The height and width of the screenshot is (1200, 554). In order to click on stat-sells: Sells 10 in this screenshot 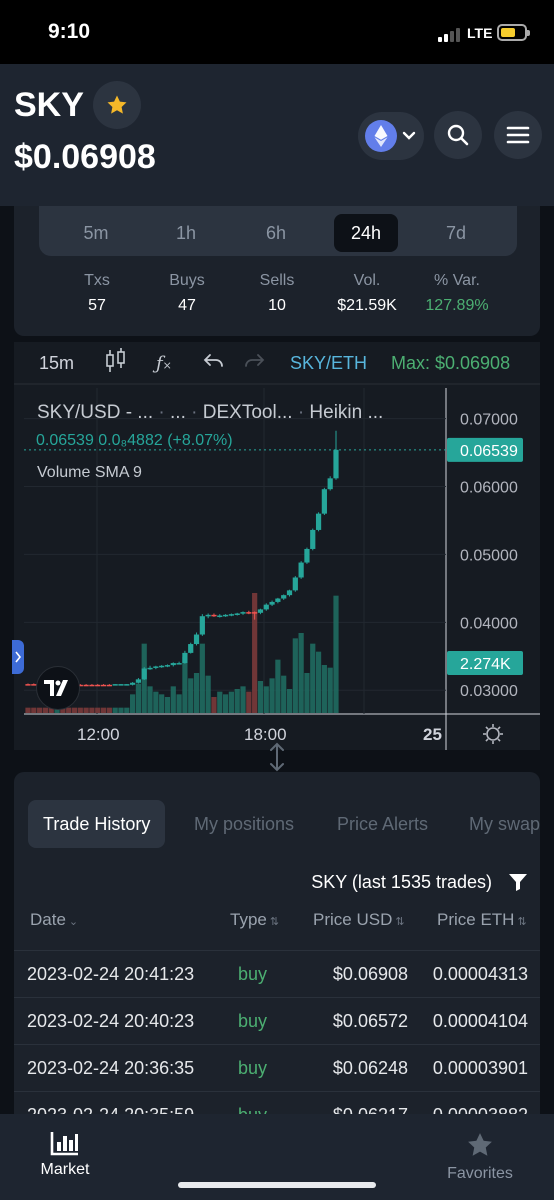, I will do `click(277, 293)`.